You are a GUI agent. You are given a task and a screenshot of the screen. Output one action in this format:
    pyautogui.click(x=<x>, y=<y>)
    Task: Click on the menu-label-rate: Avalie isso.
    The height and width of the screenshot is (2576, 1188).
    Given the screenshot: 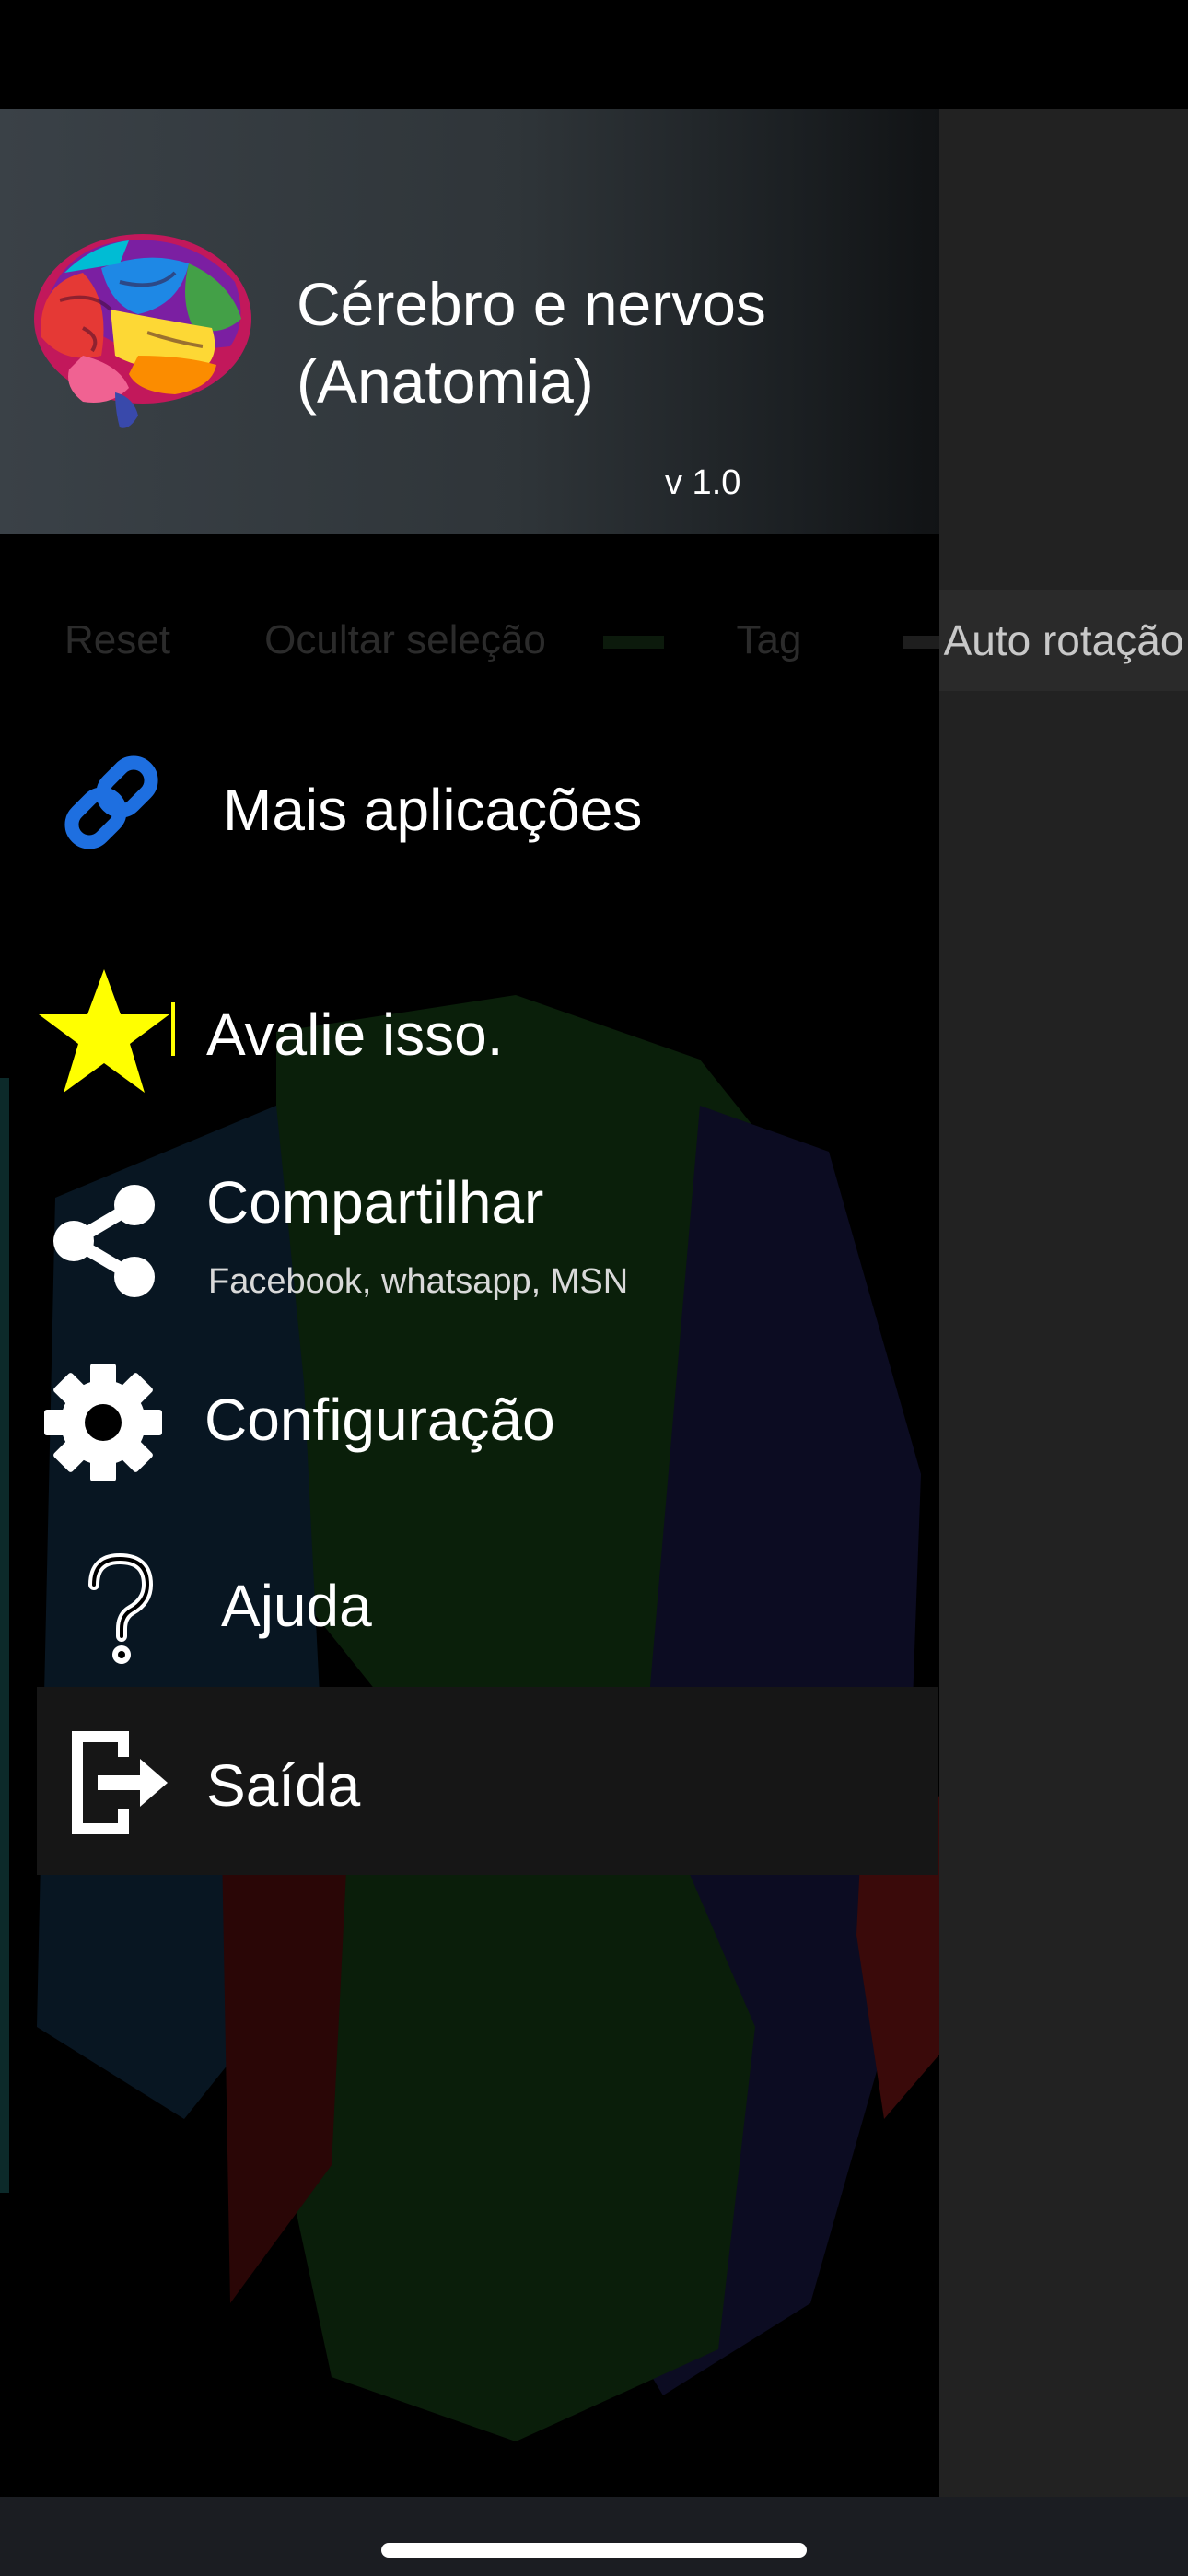 What is the action you would take?
    pyautogui.click(x=355, y=1034)
    